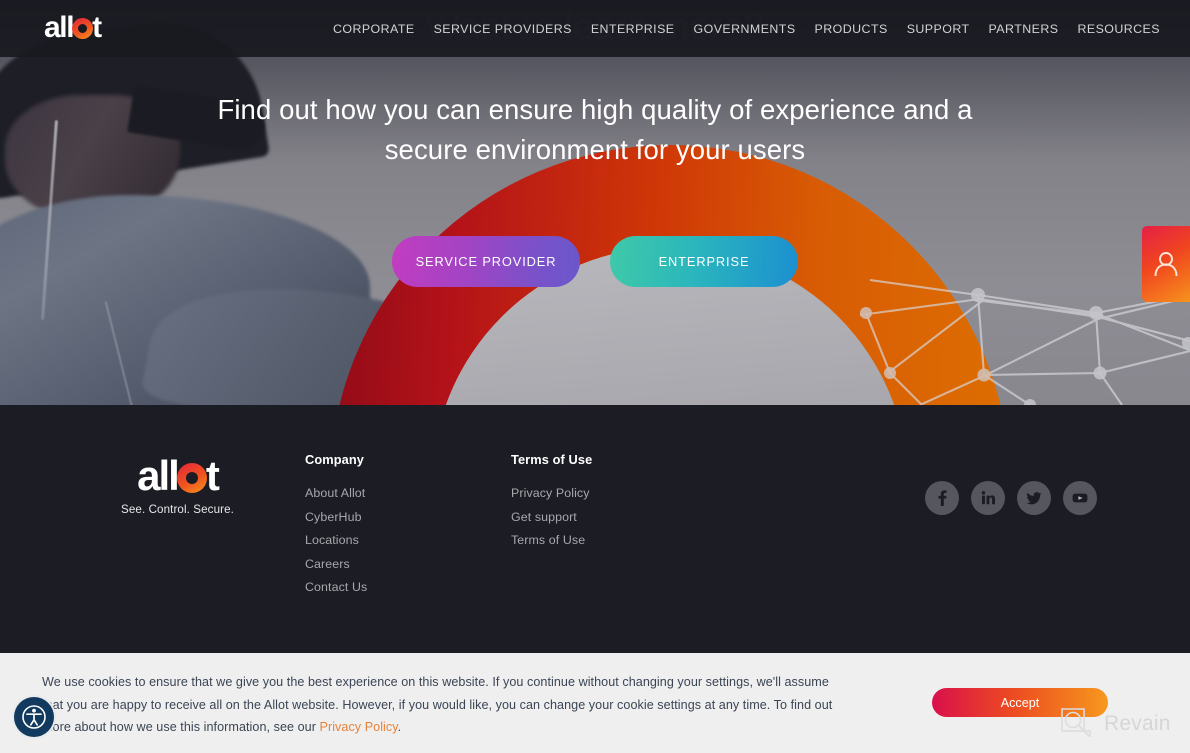 The height and width of the screenshot is (753, 1190). What do you see at coordinates (486, 261) in the screenshot?
I see `service-provider-button: SERVICE PROVIDER` at bounding box center [486, 261].